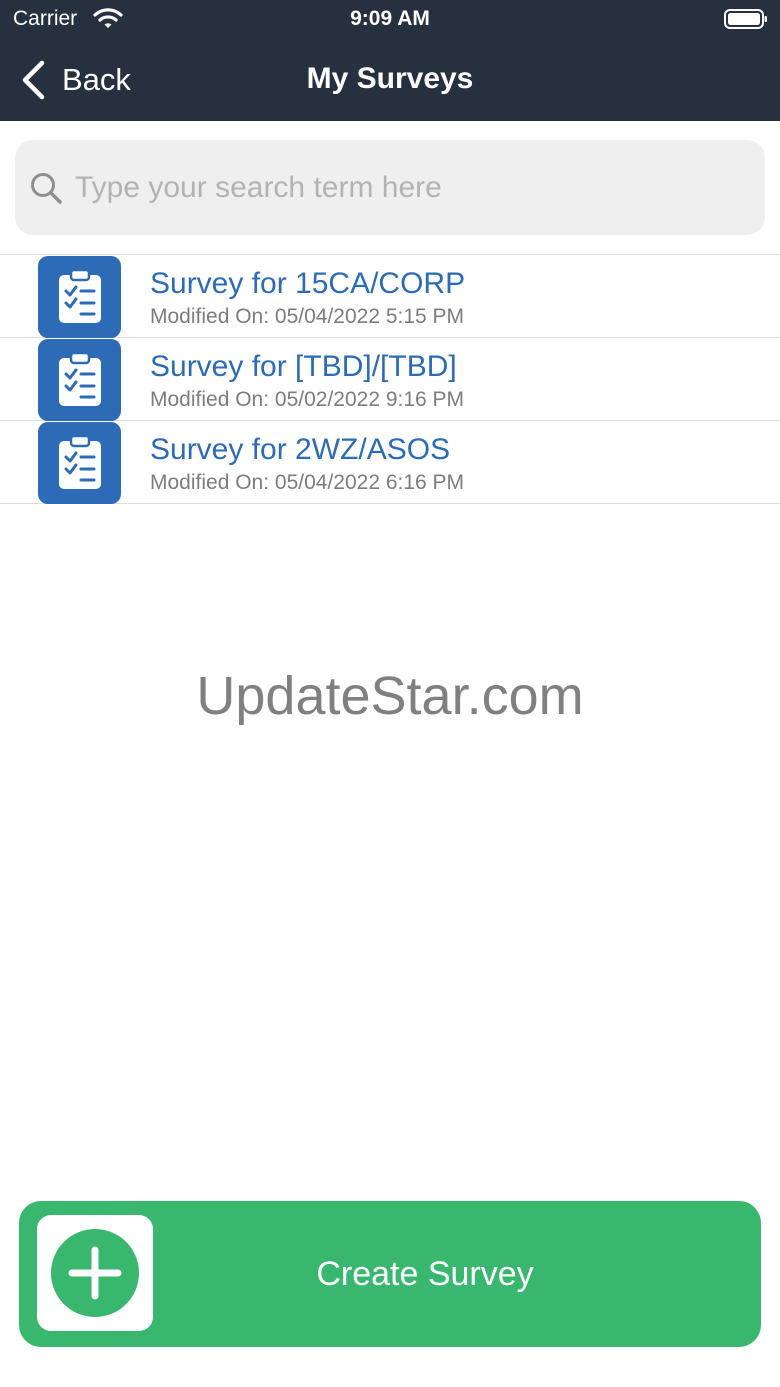  I want to click on watermark: UpdateStar.com, so click(390, 696).